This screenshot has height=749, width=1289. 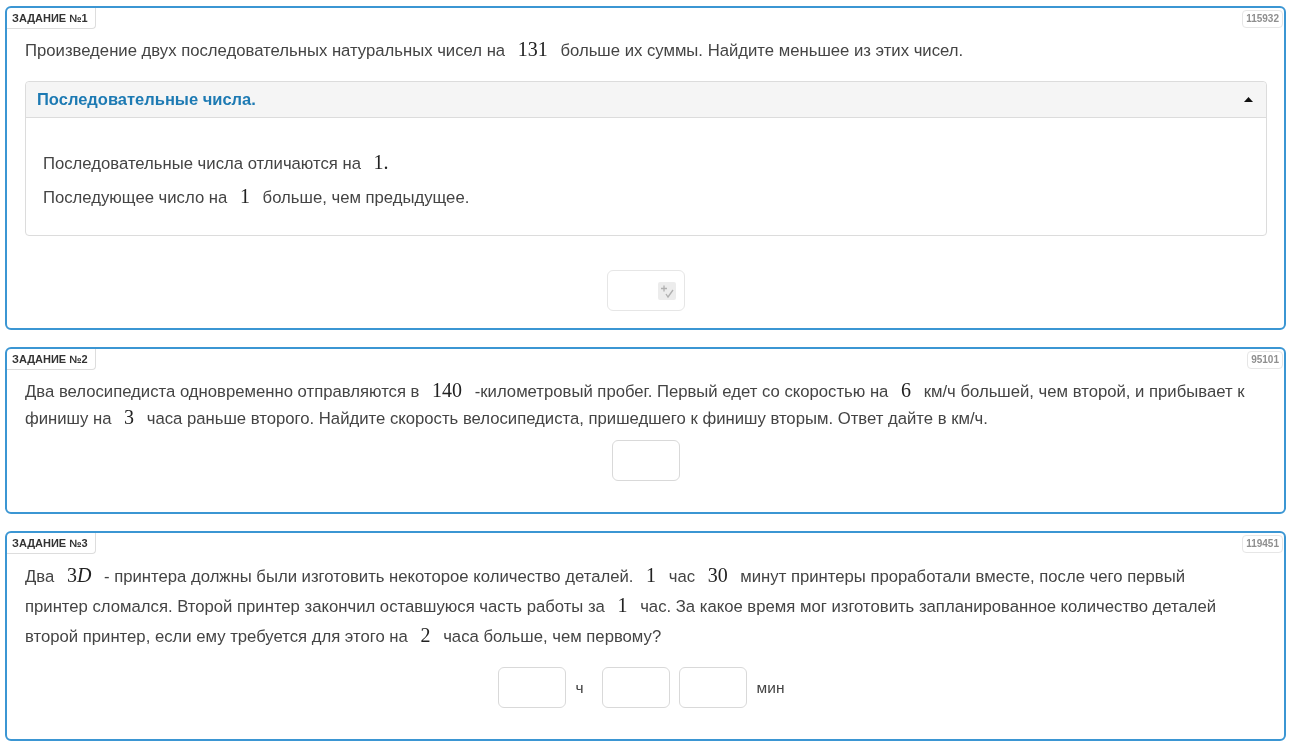 What do you see at coordinates (1265, 360) in the screenshot?
I see `task-number: 95101` at bounding box center [1265, 360].